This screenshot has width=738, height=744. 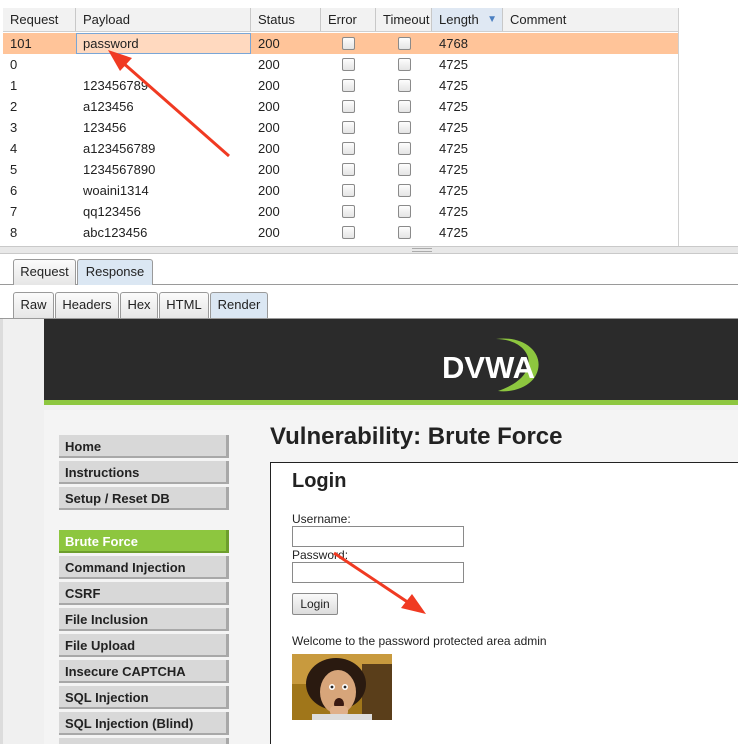 I want to click on table-row: 0 200 4725, so click(x=340, y=64).